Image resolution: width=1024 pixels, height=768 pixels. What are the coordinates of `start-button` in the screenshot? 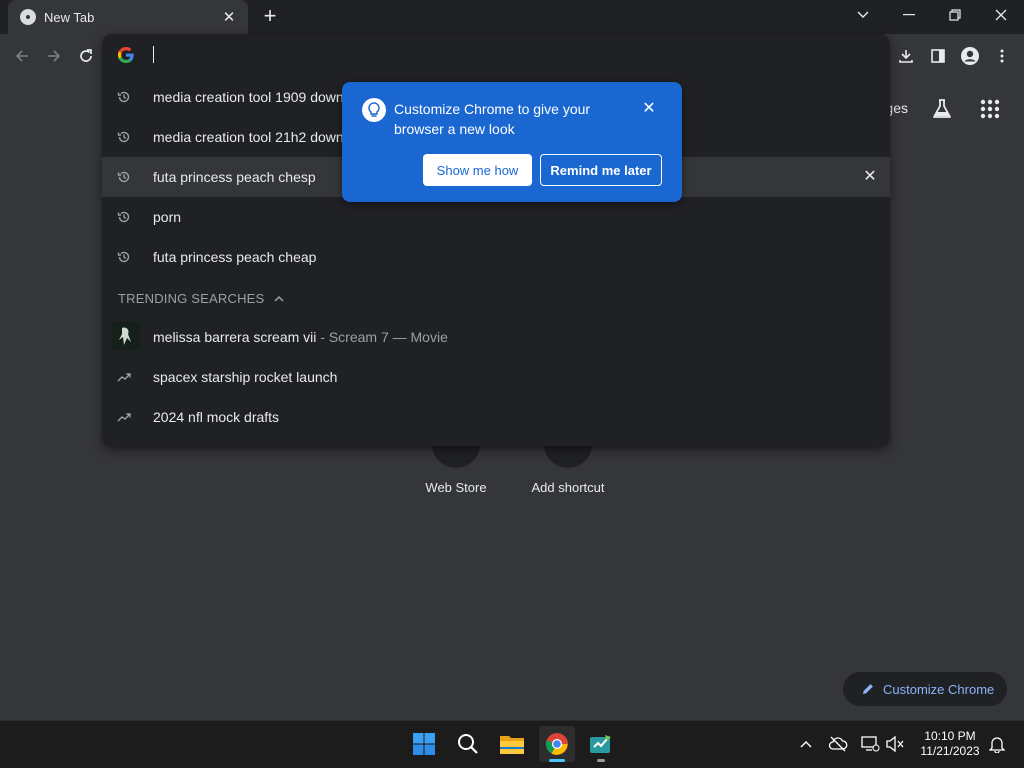 It's located at (424, 744).